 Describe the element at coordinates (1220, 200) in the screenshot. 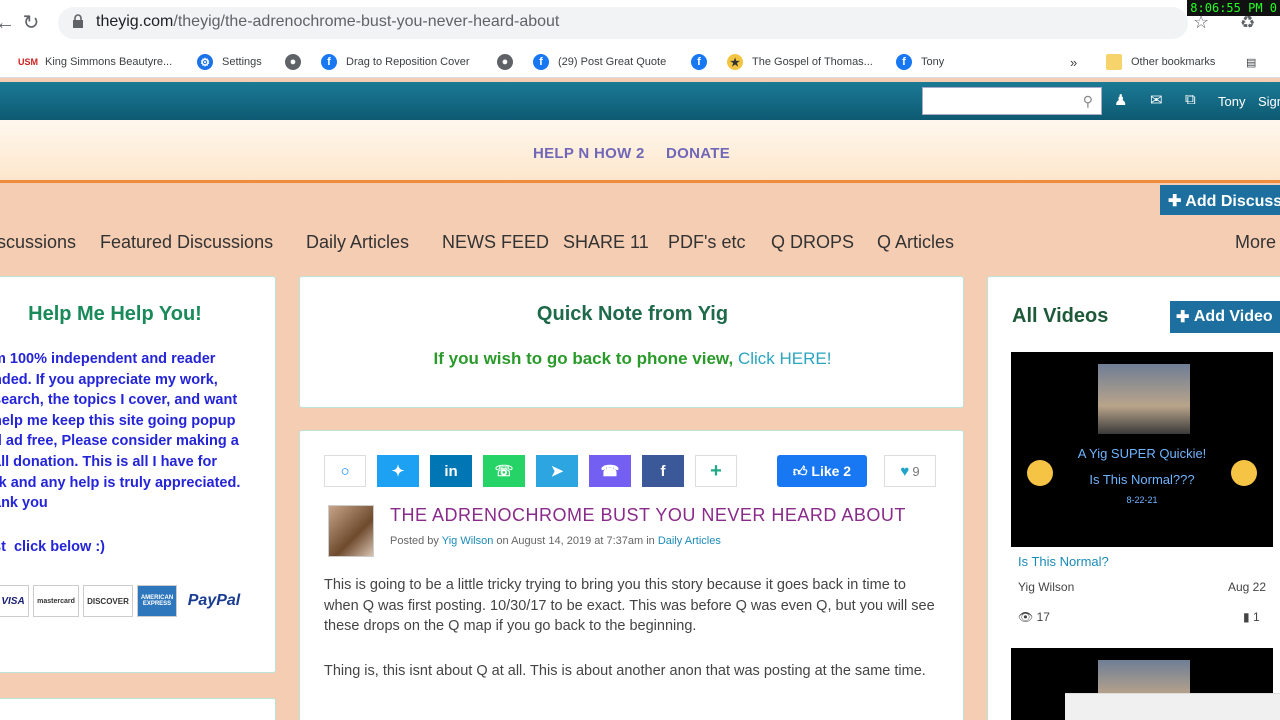

I see `add-discussion-button: ✚ Add Discussi` at that location.